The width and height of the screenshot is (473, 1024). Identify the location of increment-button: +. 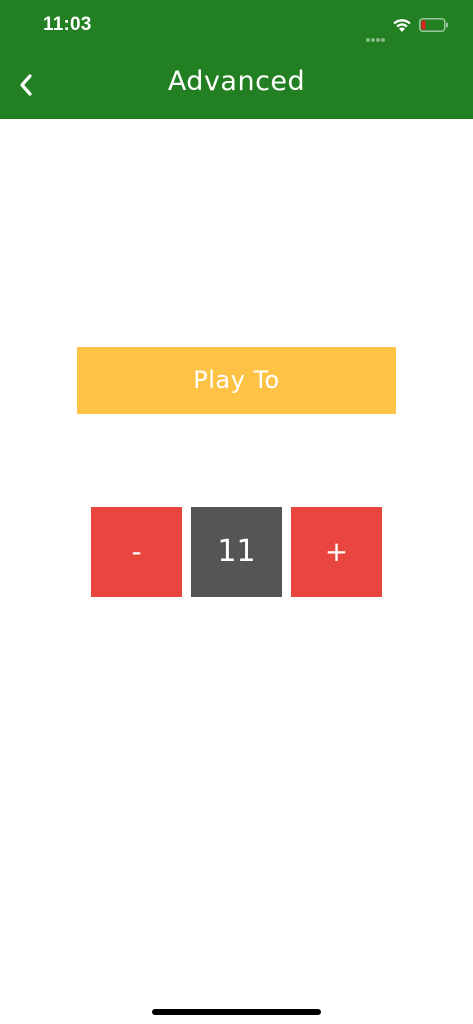
(336, 552).